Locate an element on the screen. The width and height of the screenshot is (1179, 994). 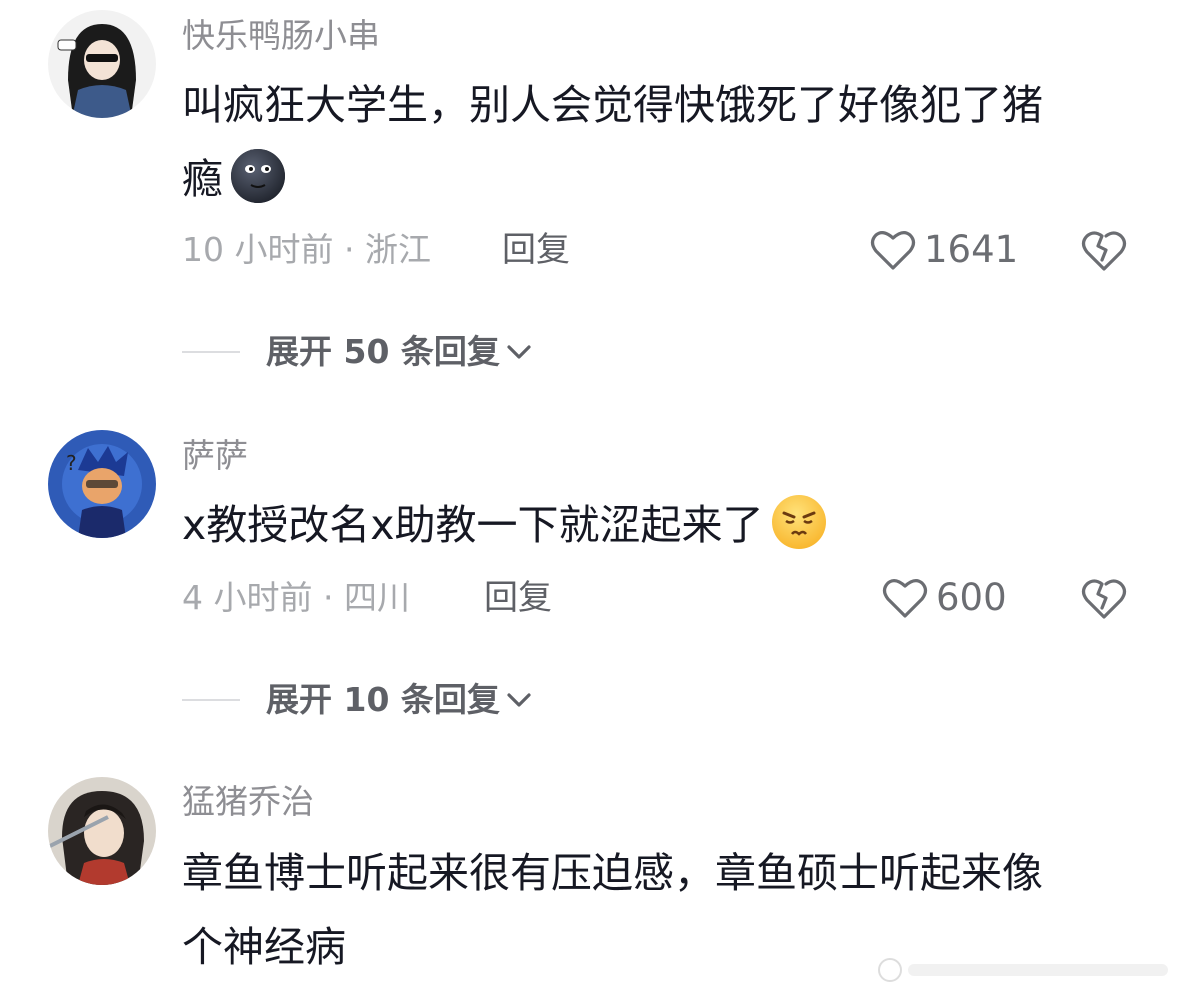
comment-time: 4 小时前 is located at coordinates (247, 597).